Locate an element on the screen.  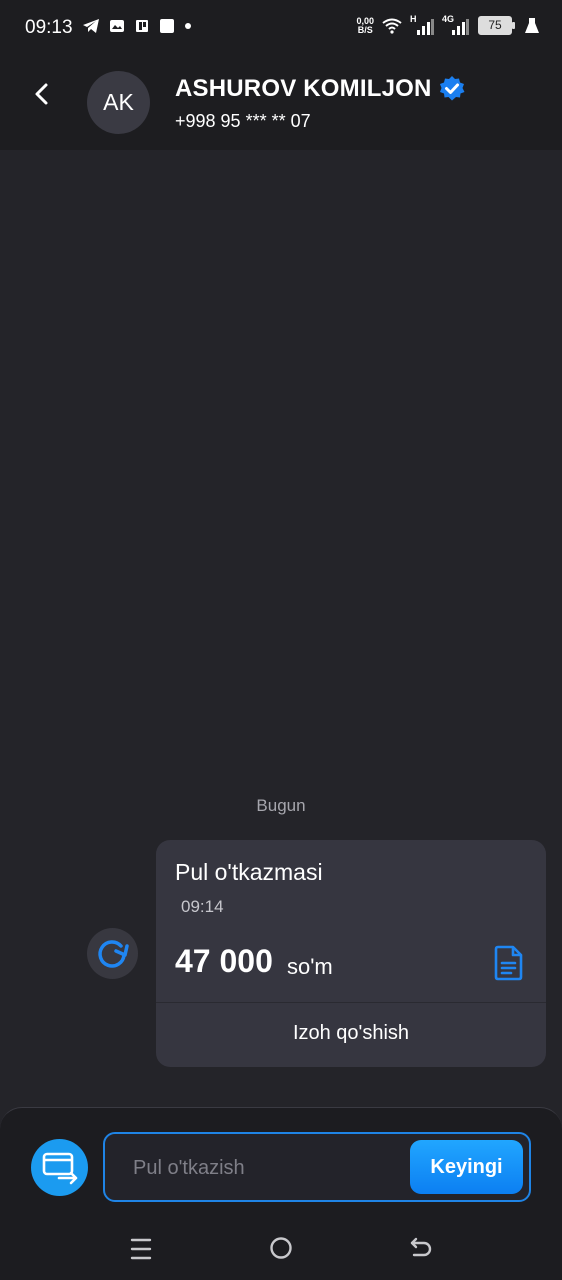
status-time: 09:13 is located at coordinates (49, 27).